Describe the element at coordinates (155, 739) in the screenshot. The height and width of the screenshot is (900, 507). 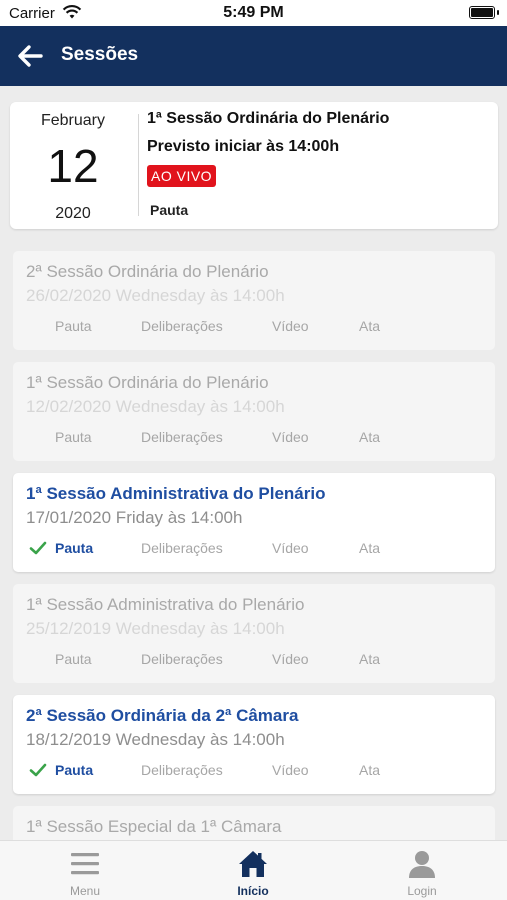
I see `session-date: 18/12/2019 Wednesday às 14:00h` at that location.